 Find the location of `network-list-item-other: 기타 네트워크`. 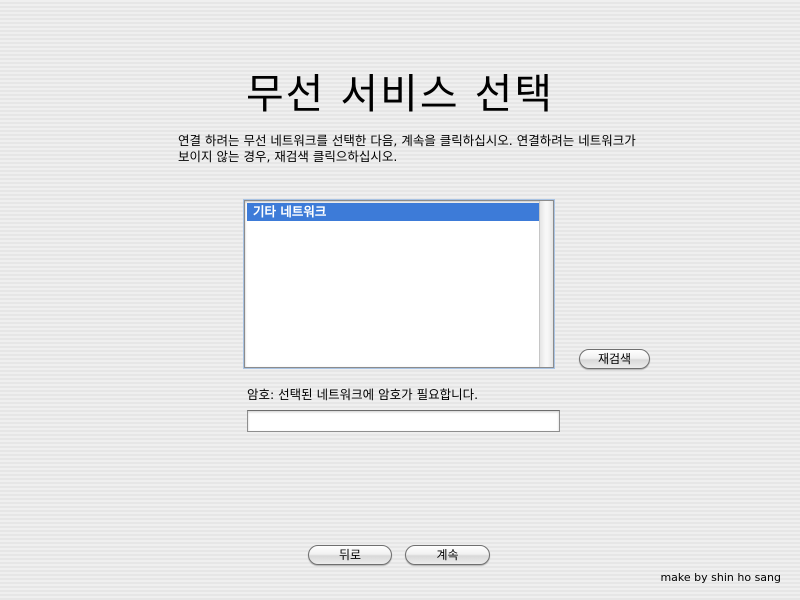

network-list-item-other: 기타 네트워크 is located at coordinates (393, 212).